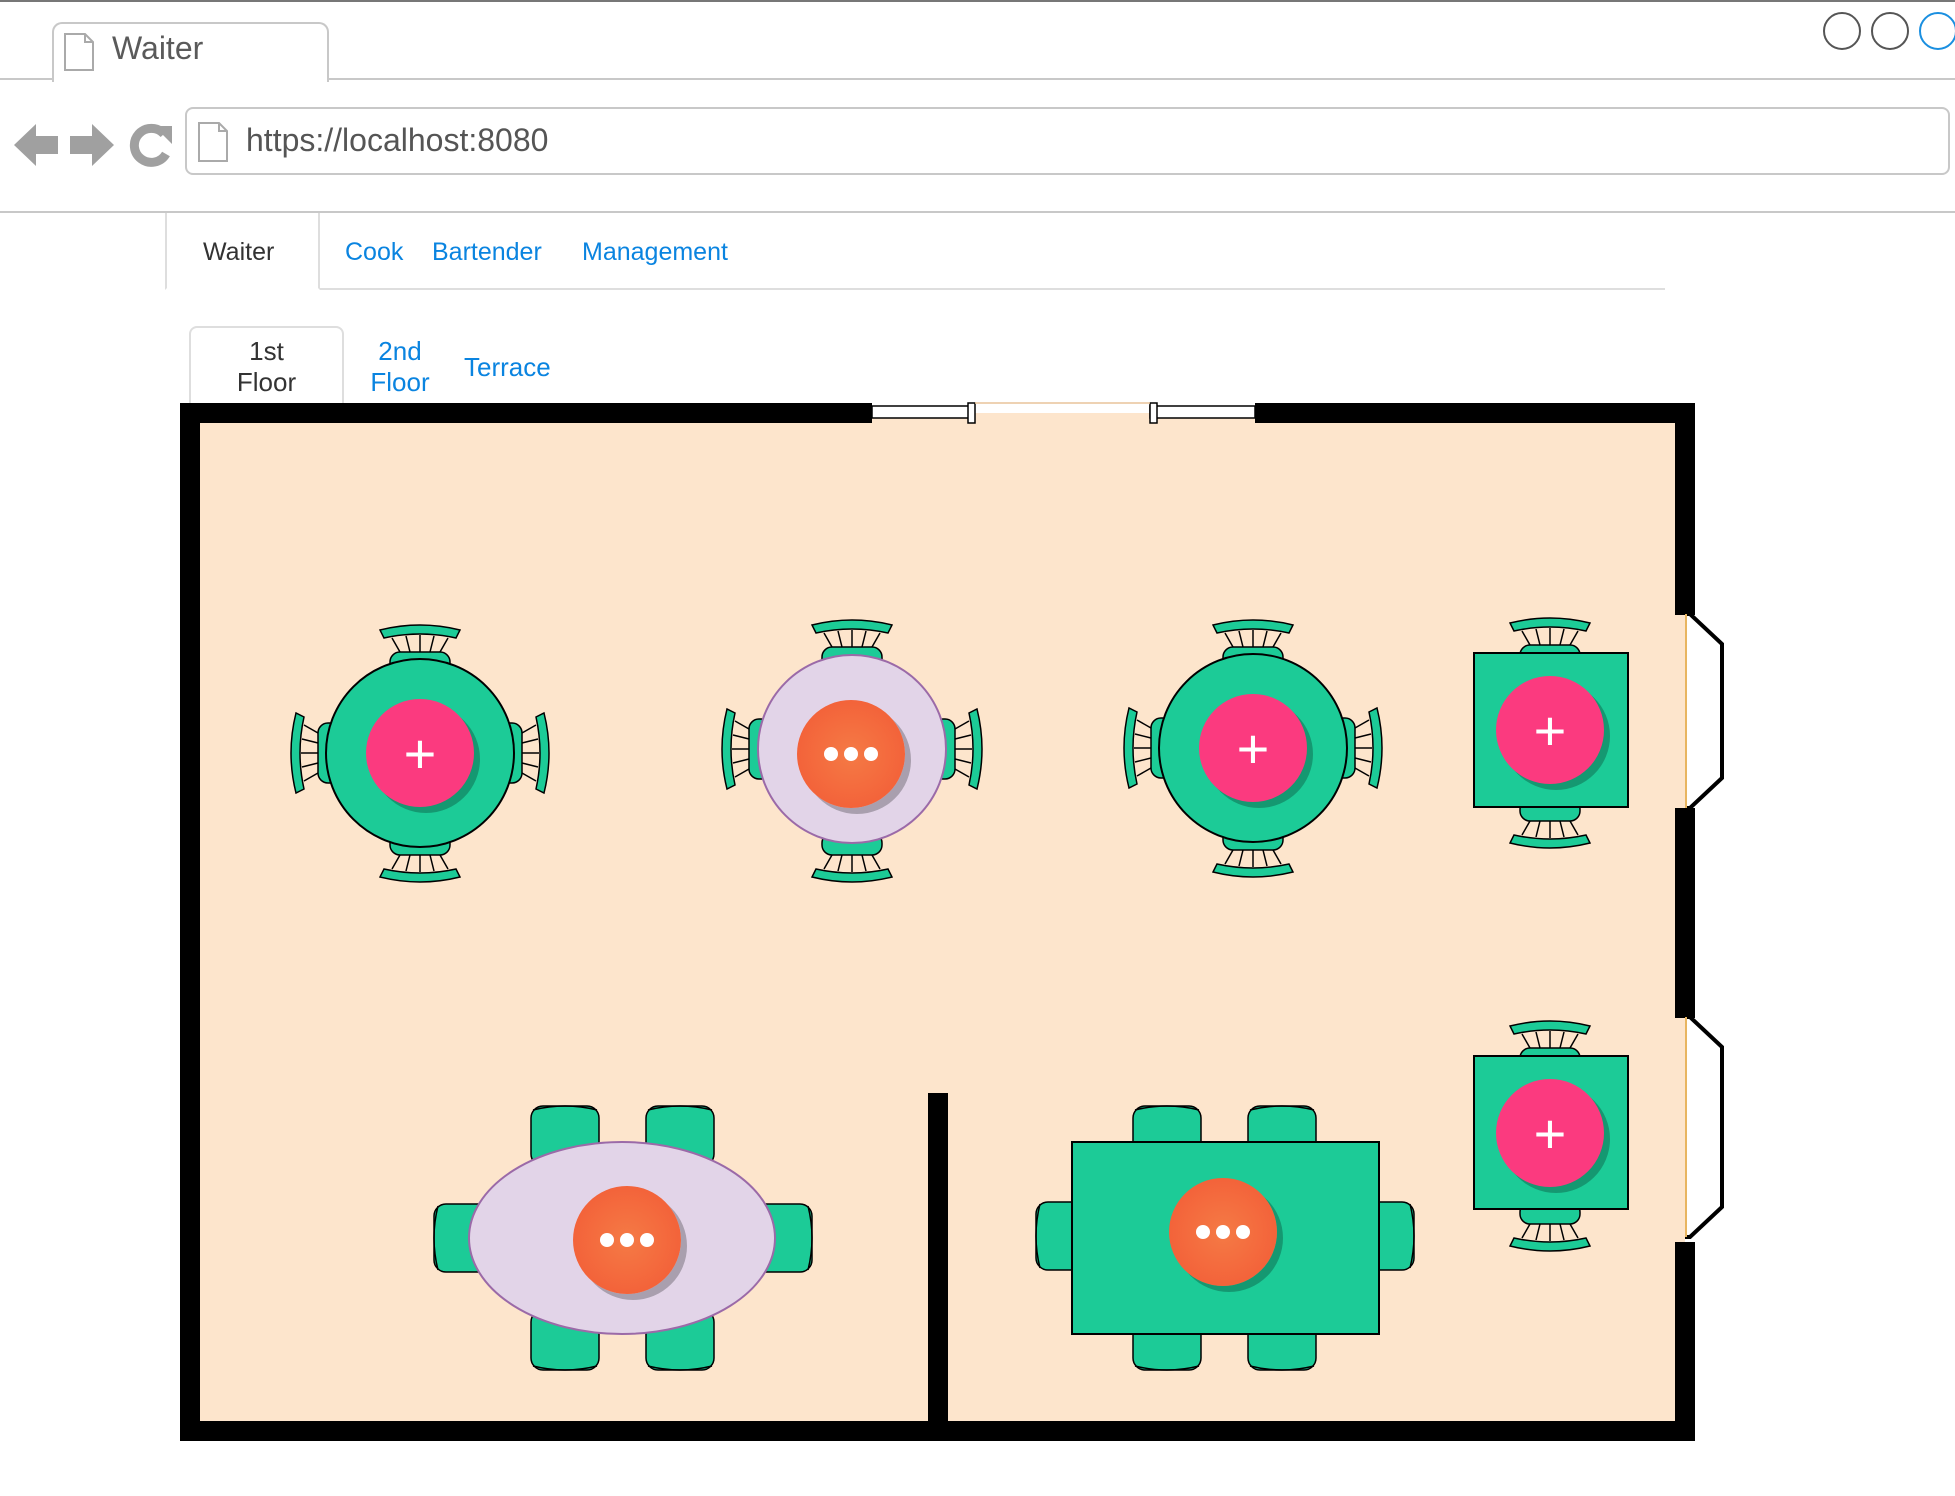 Image resolution: width=1955 pixels, height=1496 pixels. Describe the element at coordinates (1202, 412) in the screenshot. I see `door-right` at that location.